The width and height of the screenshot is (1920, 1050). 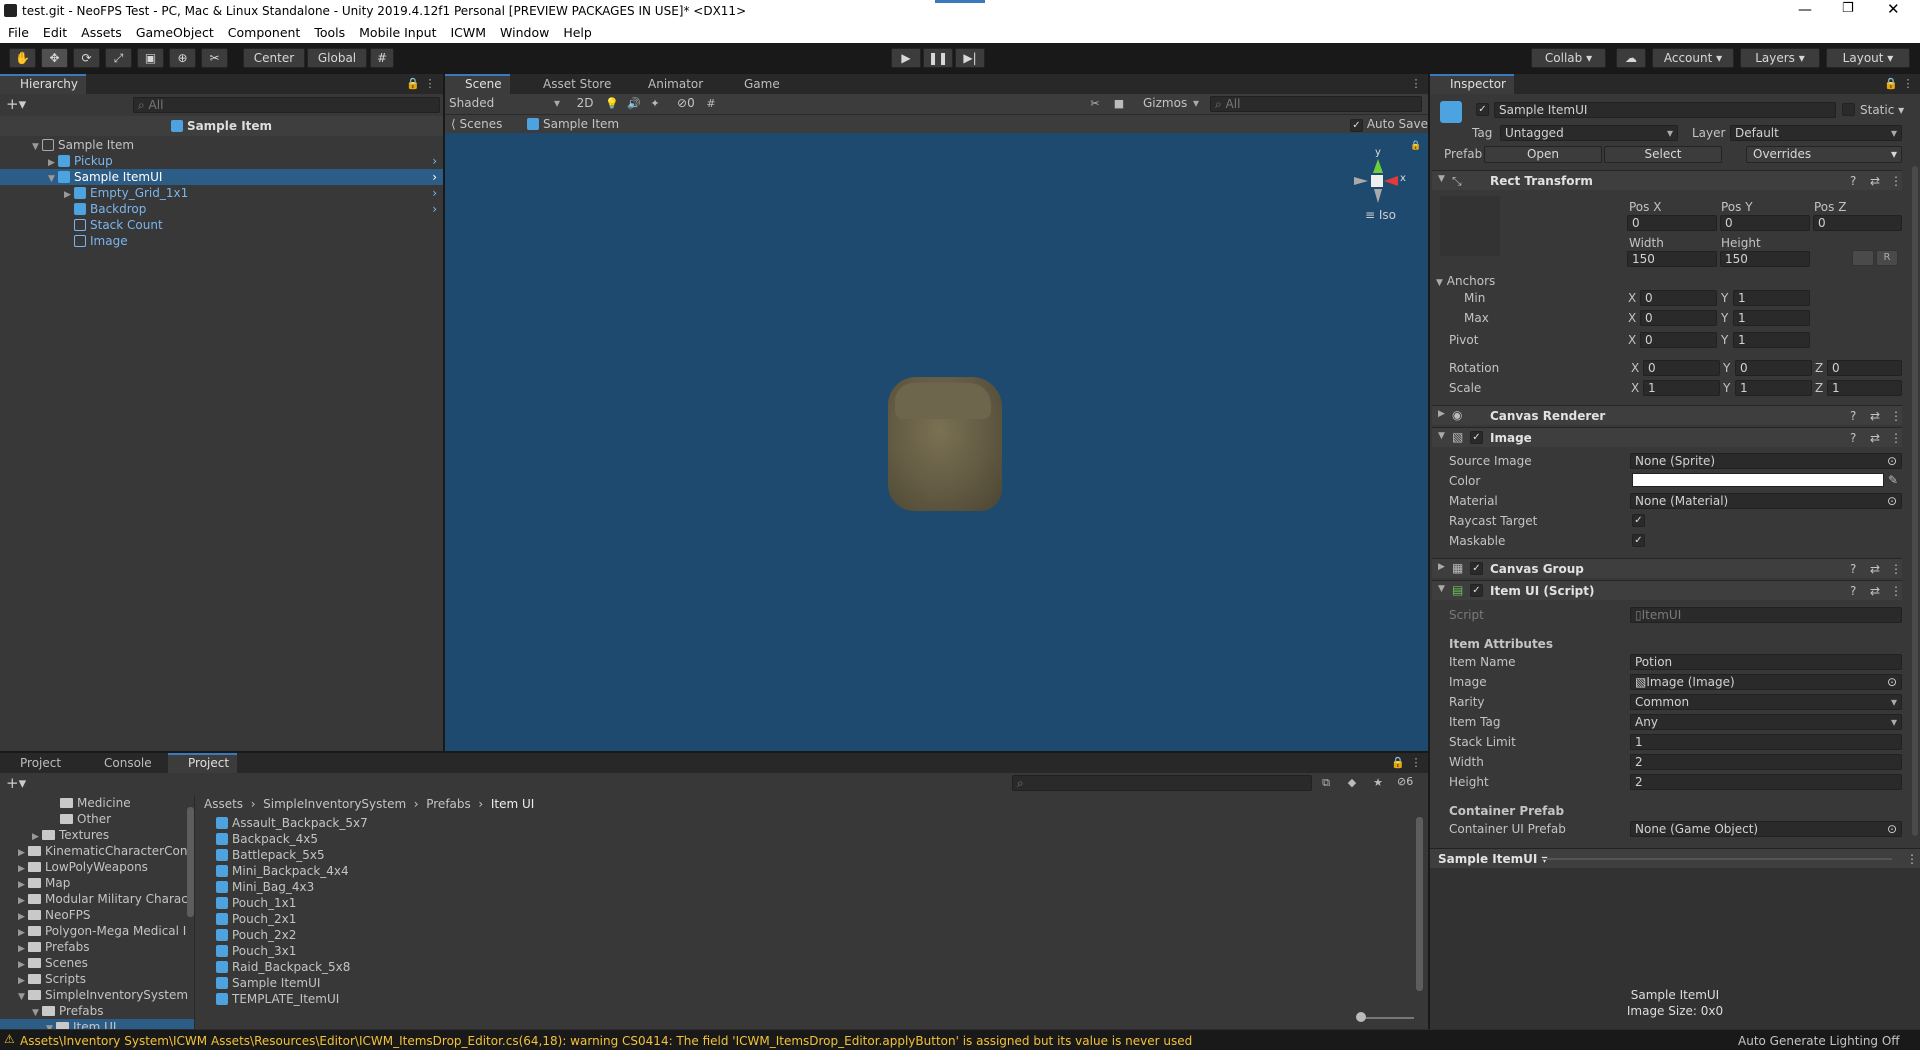 I want to click on icon-size-slider, so click(x=1386, y=1018).